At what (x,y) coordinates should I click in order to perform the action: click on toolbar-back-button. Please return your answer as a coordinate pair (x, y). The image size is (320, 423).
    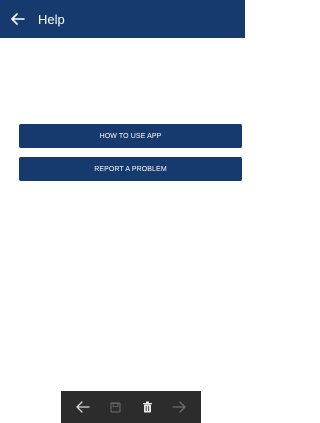
    Looking at the image, I should click on (83, 407).